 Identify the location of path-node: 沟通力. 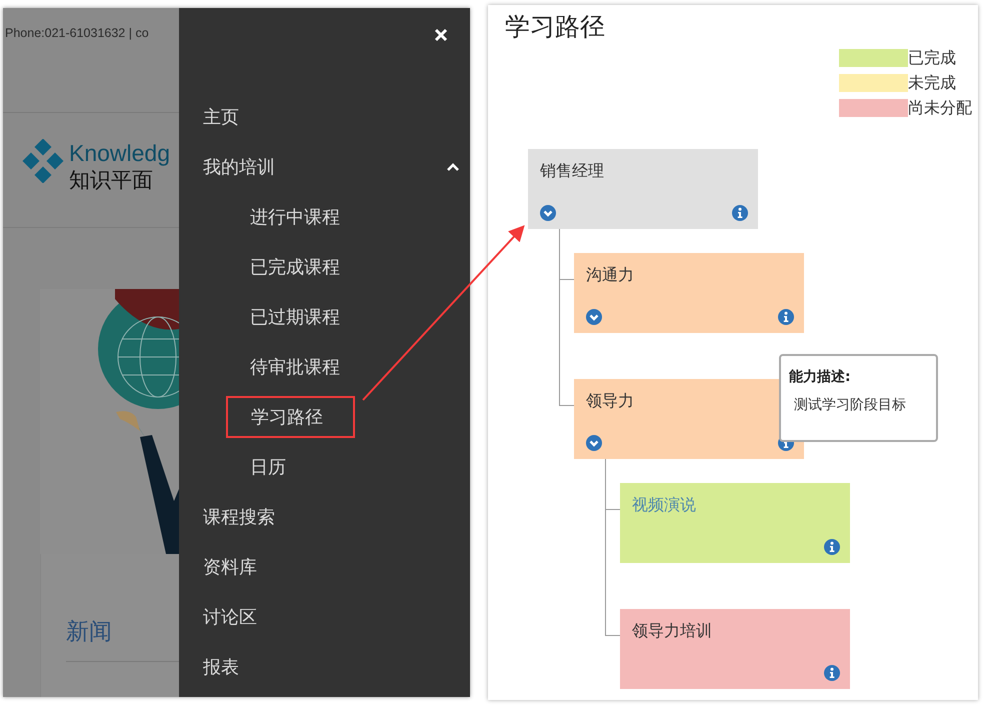
(689, 293).